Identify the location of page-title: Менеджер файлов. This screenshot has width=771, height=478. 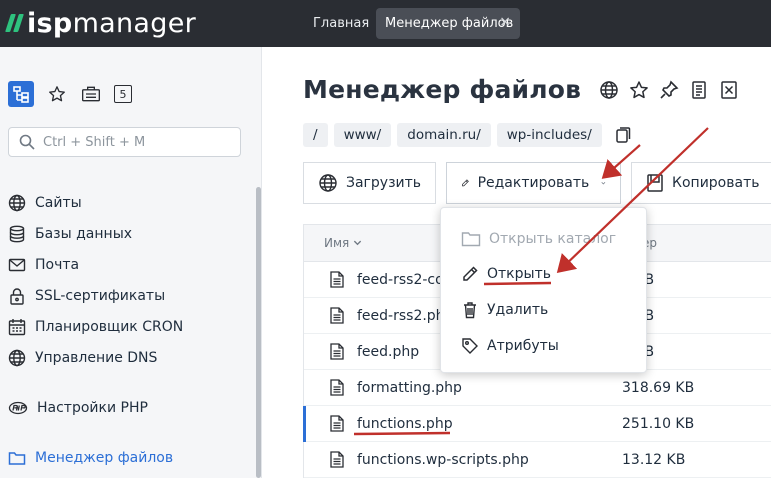
(442, 89).